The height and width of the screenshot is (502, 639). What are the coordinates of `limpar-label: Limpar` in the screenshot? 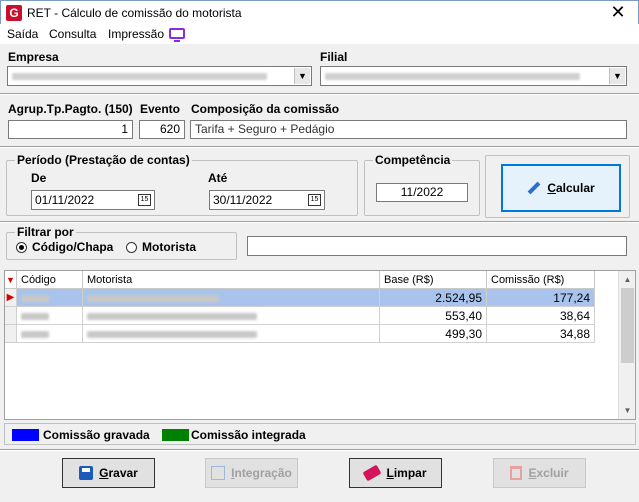 It's located at (406, 473).